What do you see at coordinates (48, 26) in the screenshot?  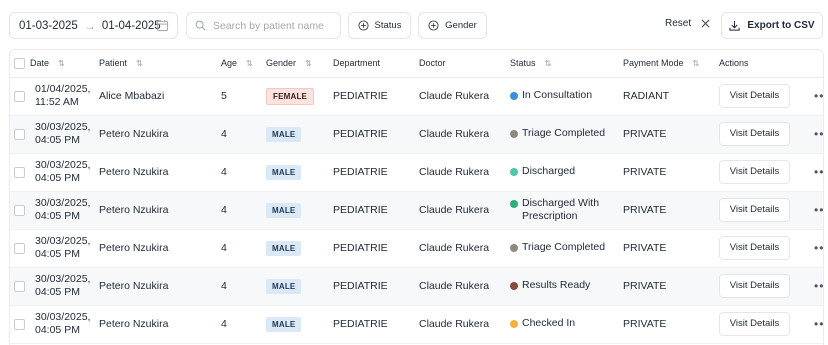 I see `date-from: 01-03-2025` at bounding box center [48, 26].